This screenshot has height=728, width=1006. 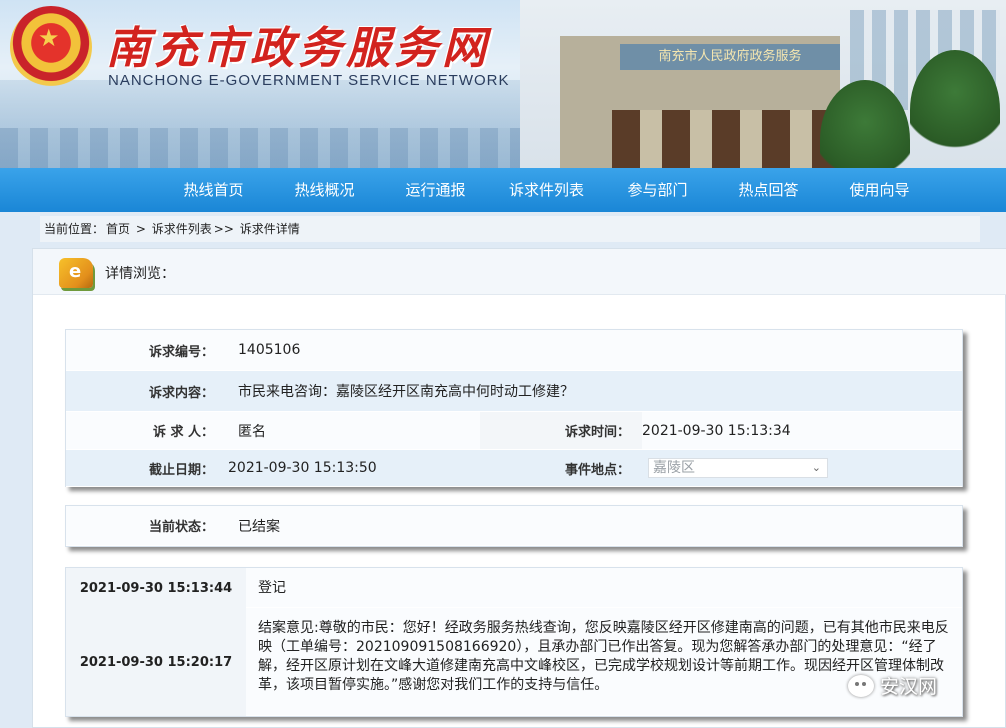 What do you see at coordinates (955, 109) in the screenshot?
I see `palm-tree` at bounding box center [955, 109].